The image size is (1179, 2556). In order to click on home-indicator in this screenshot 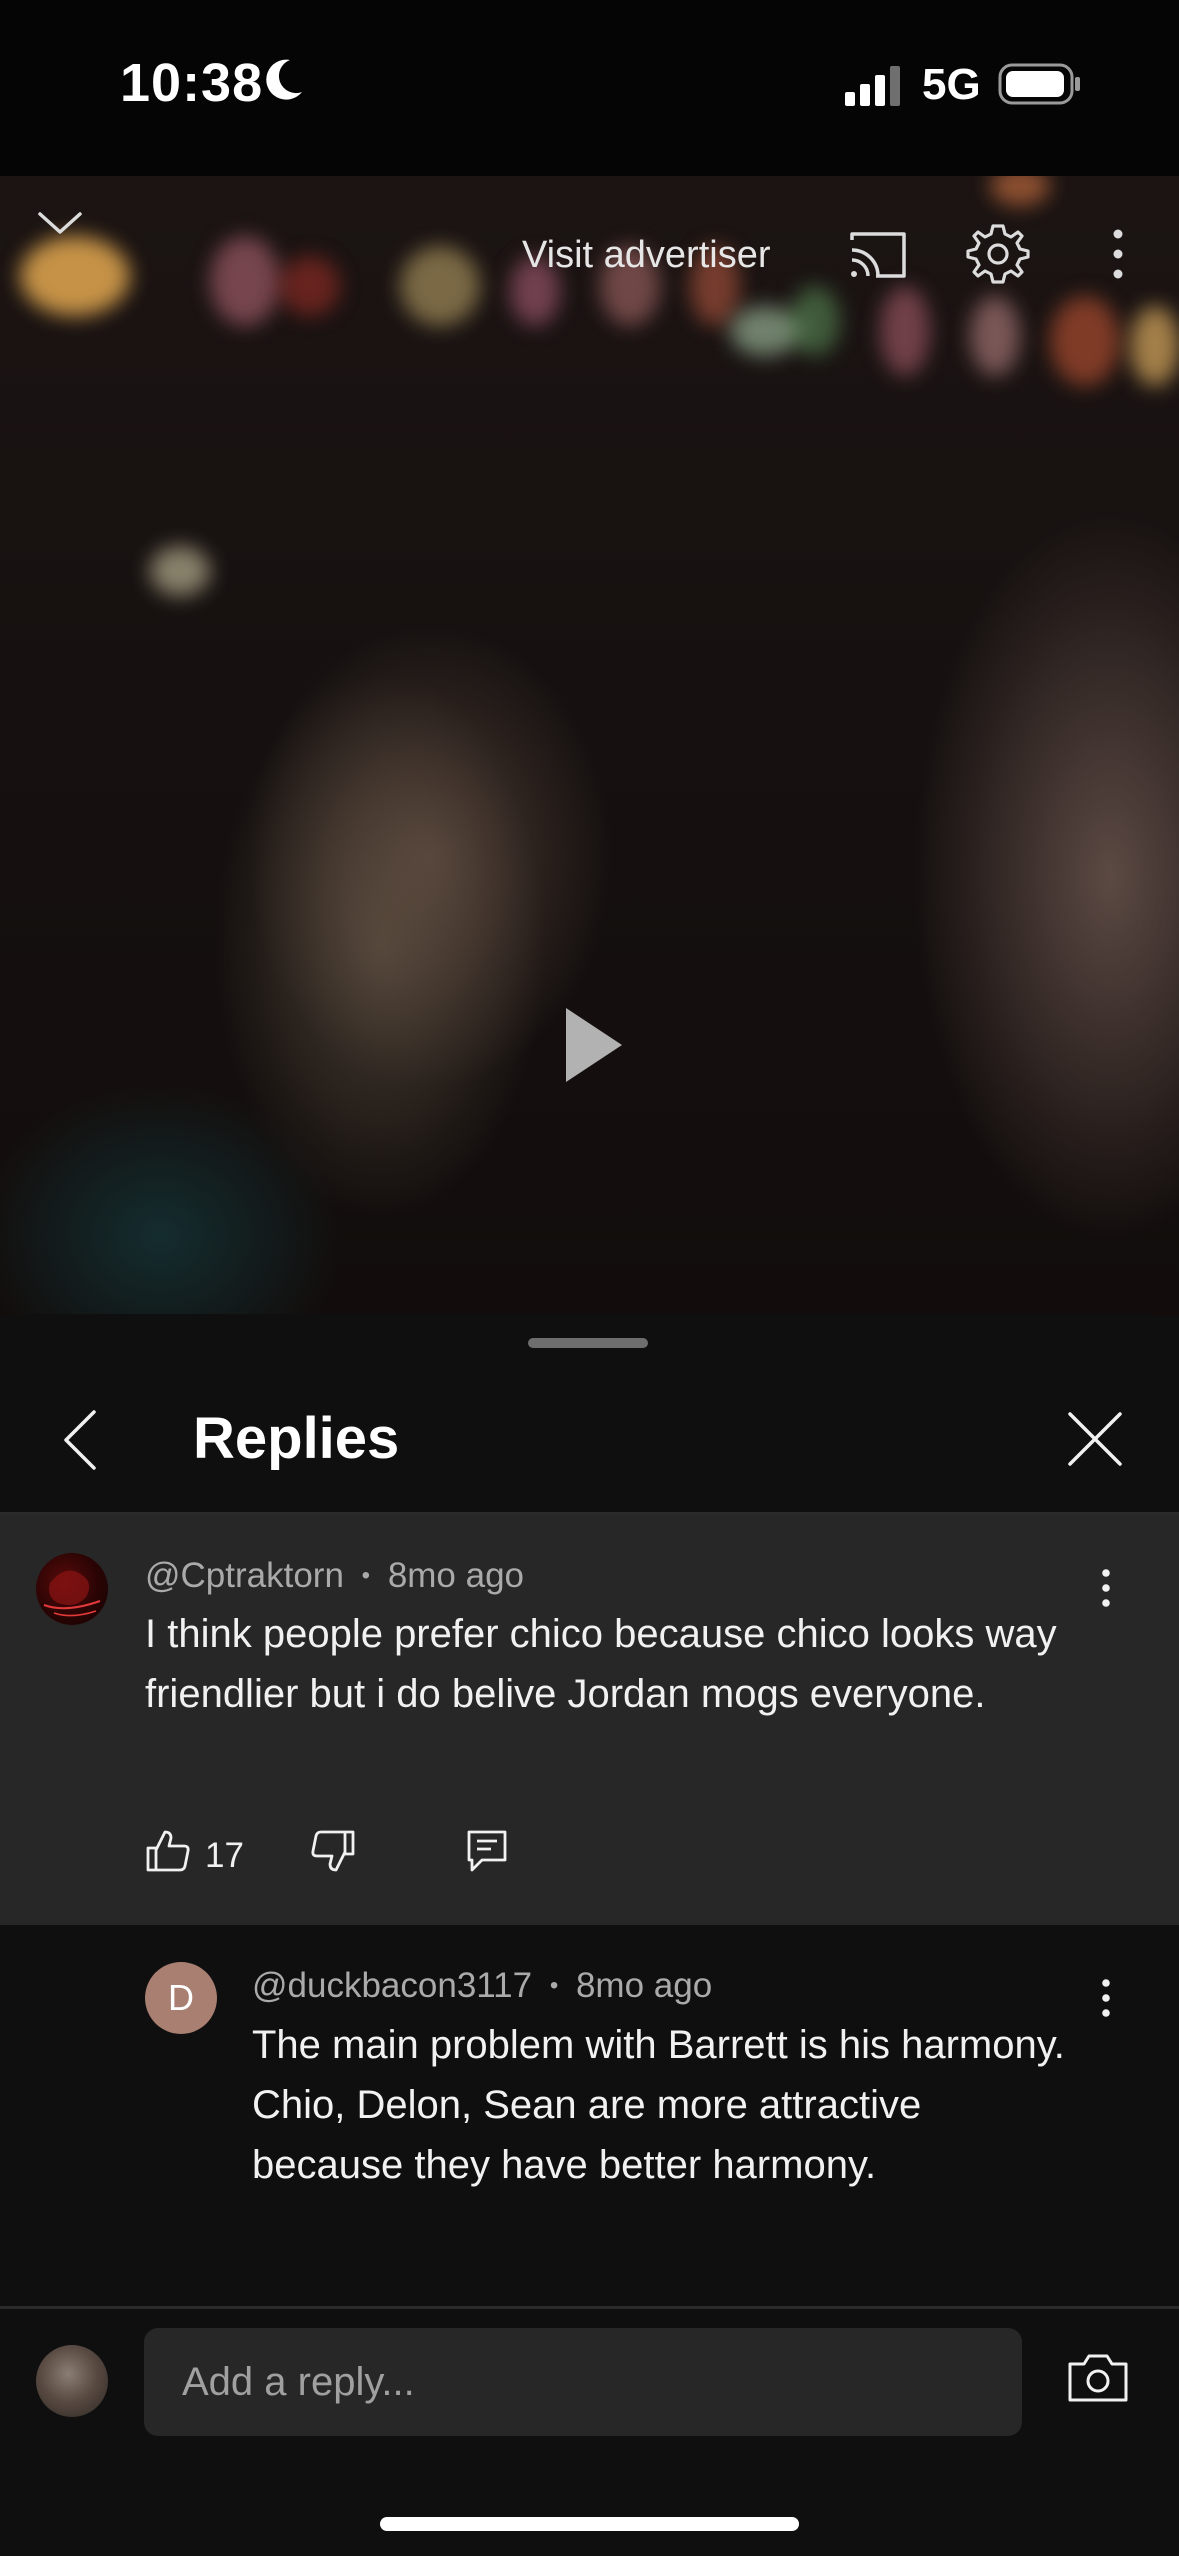, I will do `click(589, 2524)`.